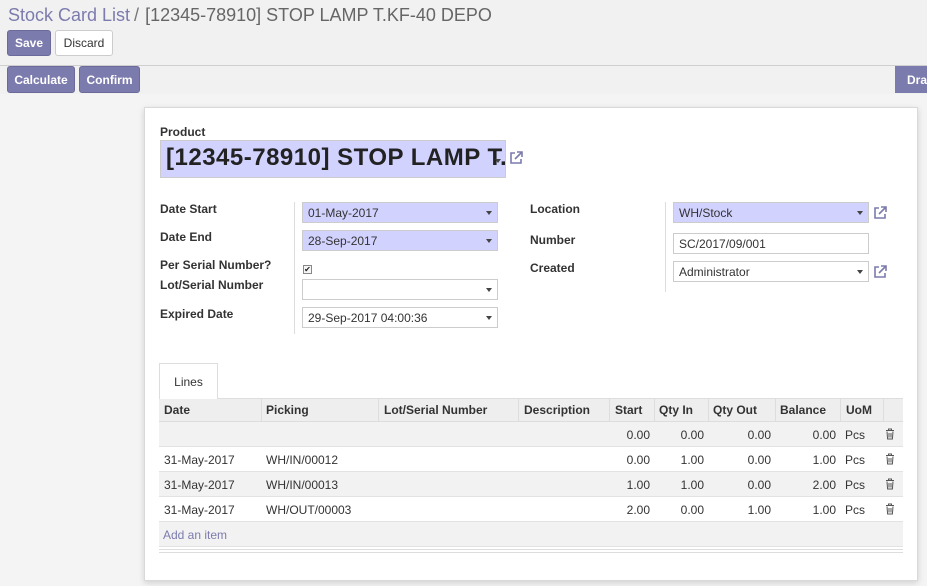 The width and height of the screenshot is (927, 586). What do you see at coordinates (368, 318) in the screenshot?
I see `expired-date-value: 29-Sep-2017 04:00:36` at bounding box center [368, 318].